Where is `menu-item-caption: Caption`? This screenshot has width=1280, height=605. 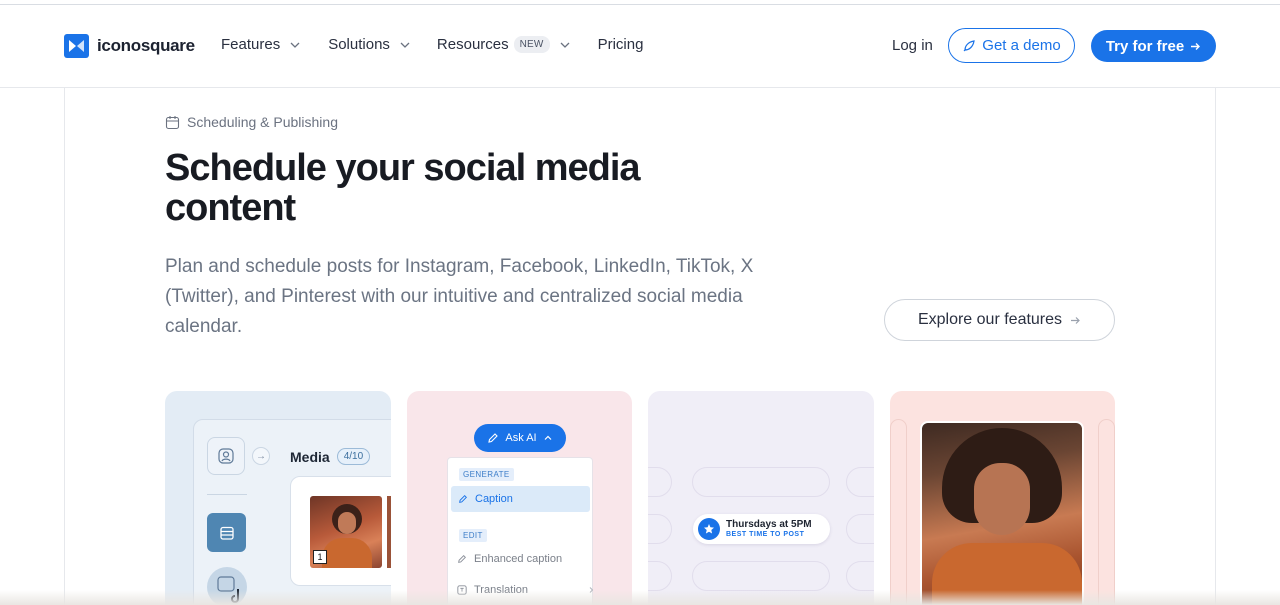 menu-item-caption: Caption is located at coordinates (520, 499).